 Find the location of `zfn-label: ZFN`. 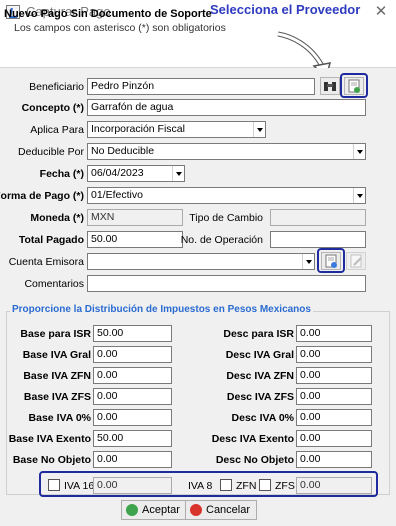

zfn-label: ZFN is located at coordinates (246, 486).